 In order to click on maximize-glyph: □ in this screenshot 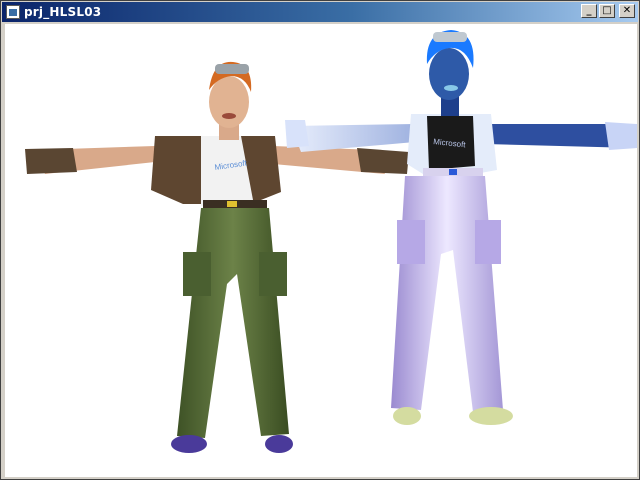, I will do `click(607, 10)`.